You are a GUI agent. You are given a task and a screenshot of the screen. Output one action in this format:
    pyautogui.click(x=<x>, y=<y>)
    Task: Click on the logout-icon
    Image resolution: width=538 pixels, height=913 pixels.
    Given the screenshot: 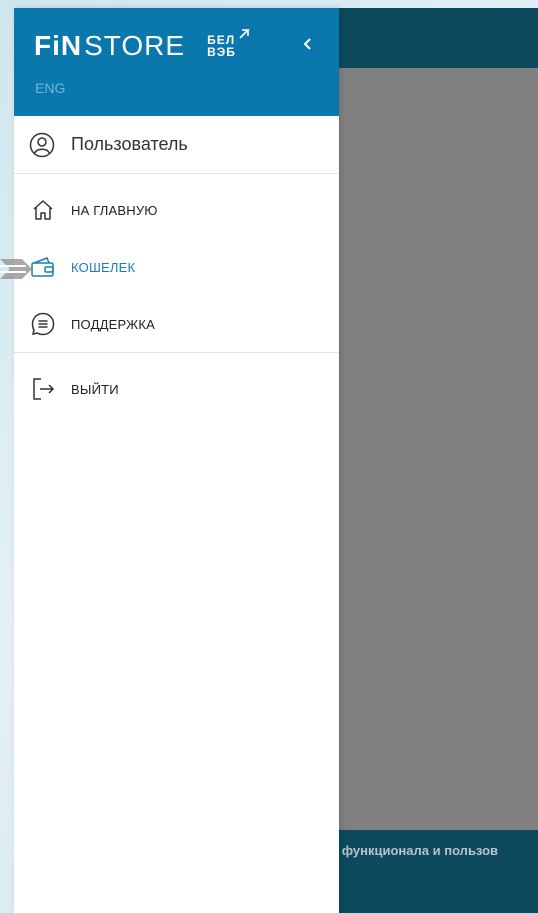 What is the action you would take?
    pyautogui.click(x=43, y=389)
    